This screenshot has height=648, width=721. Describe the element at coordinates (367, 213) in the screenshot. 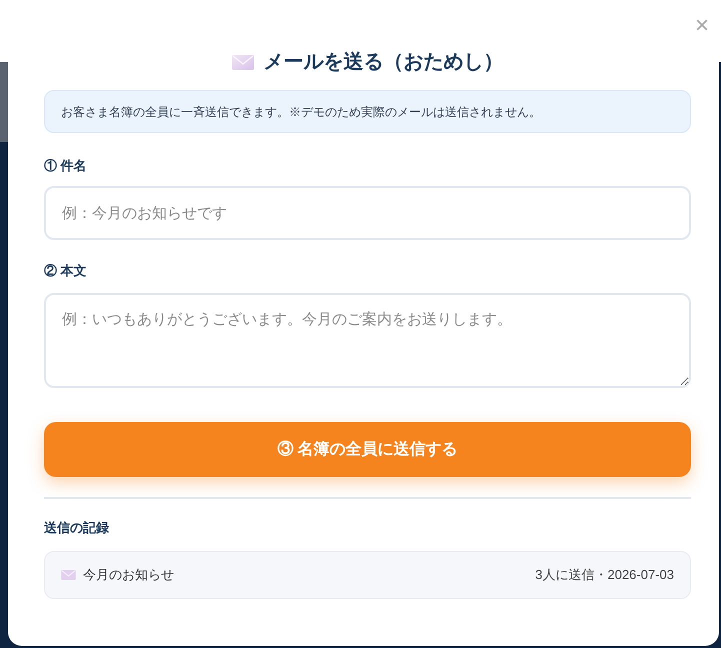

I see `subject-field: 例：今月のお知らせです` at that location.